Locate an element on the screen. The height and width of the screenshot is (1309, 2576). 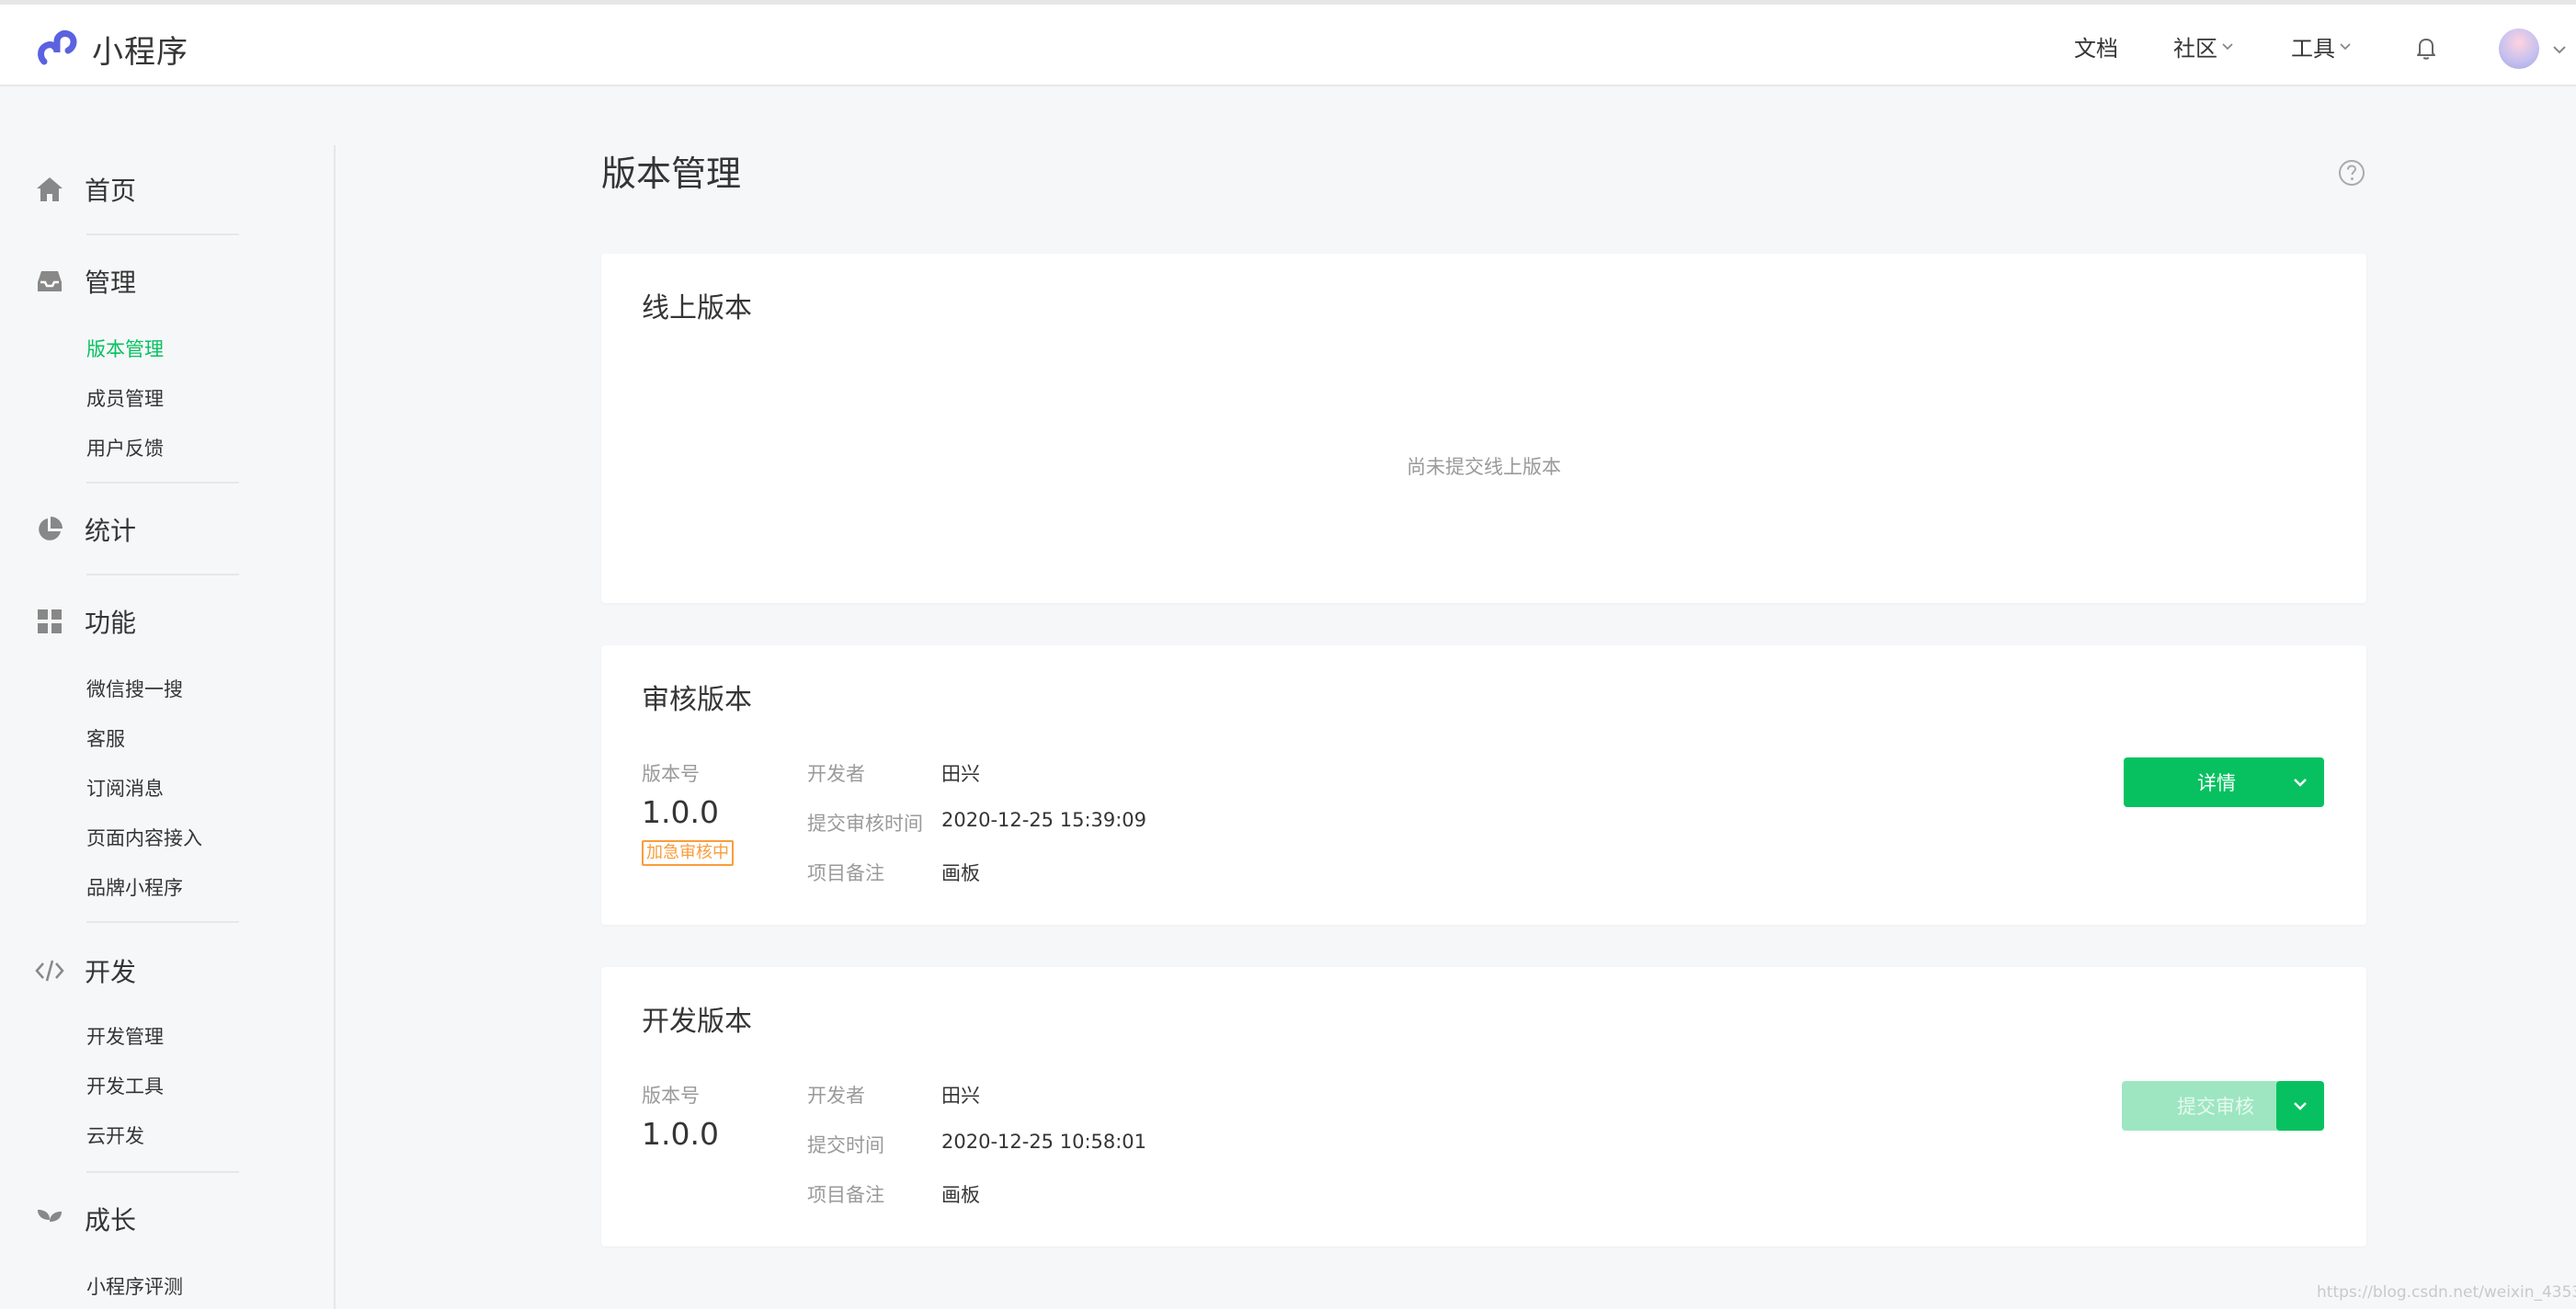
nav-community: 社区 is located at coordinates (2203, 46).